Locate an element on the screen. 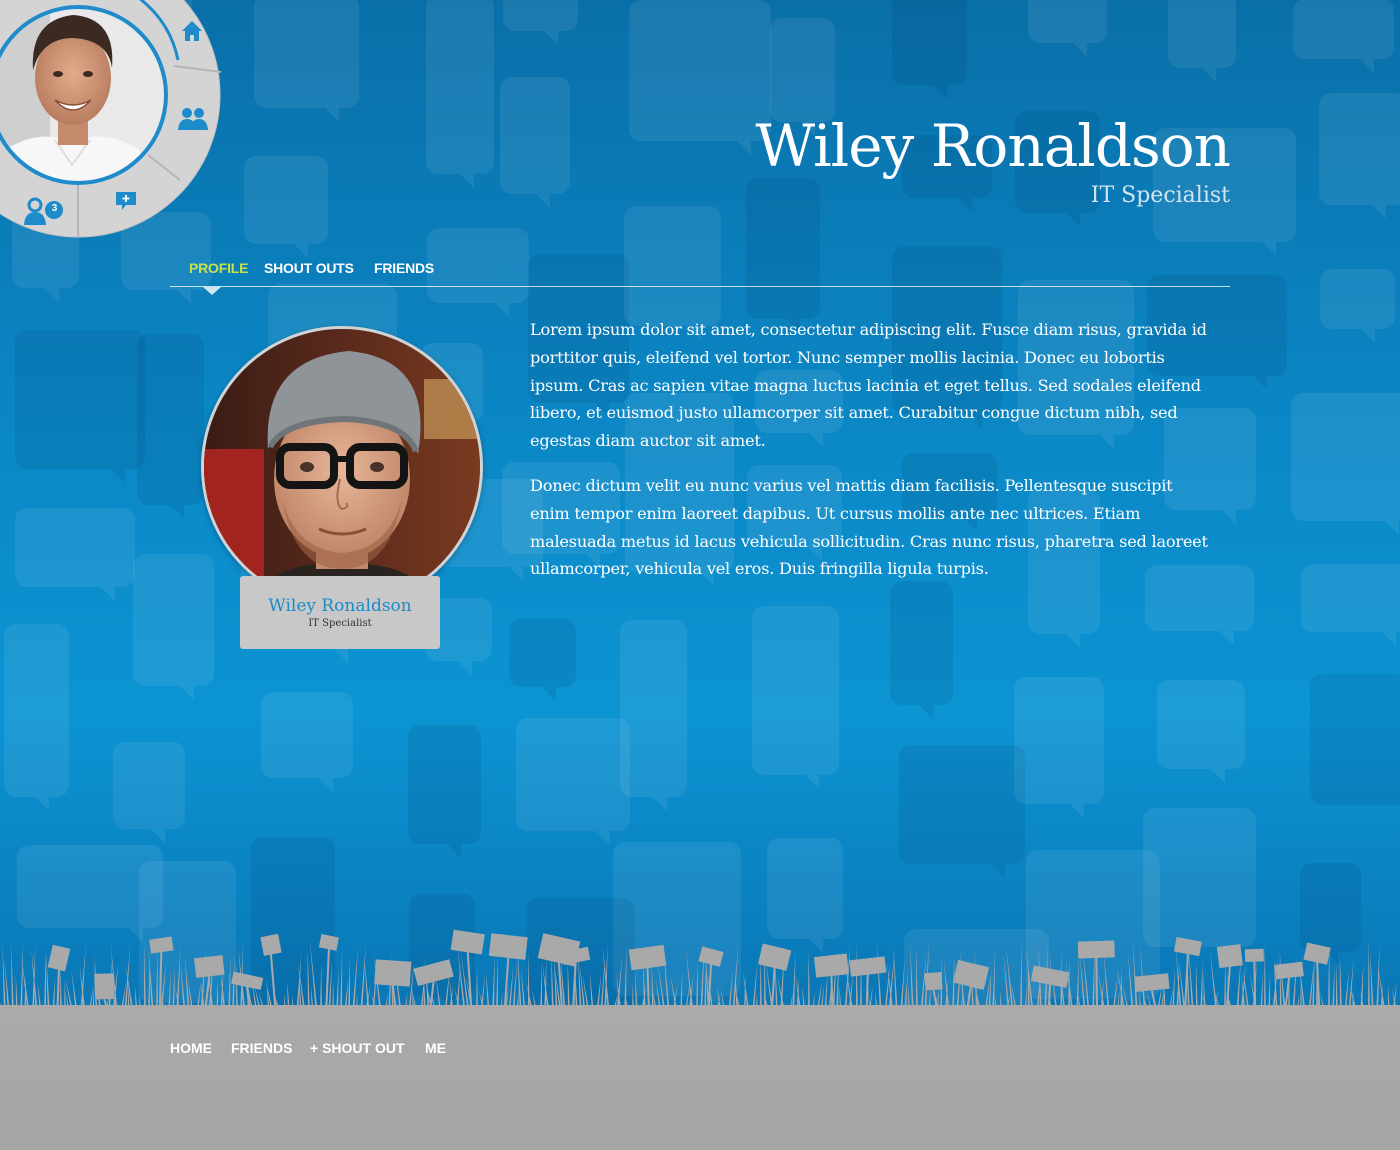 This screenshot has height=1150, width=1400. friends-icon is located at coordinates (193, 118).